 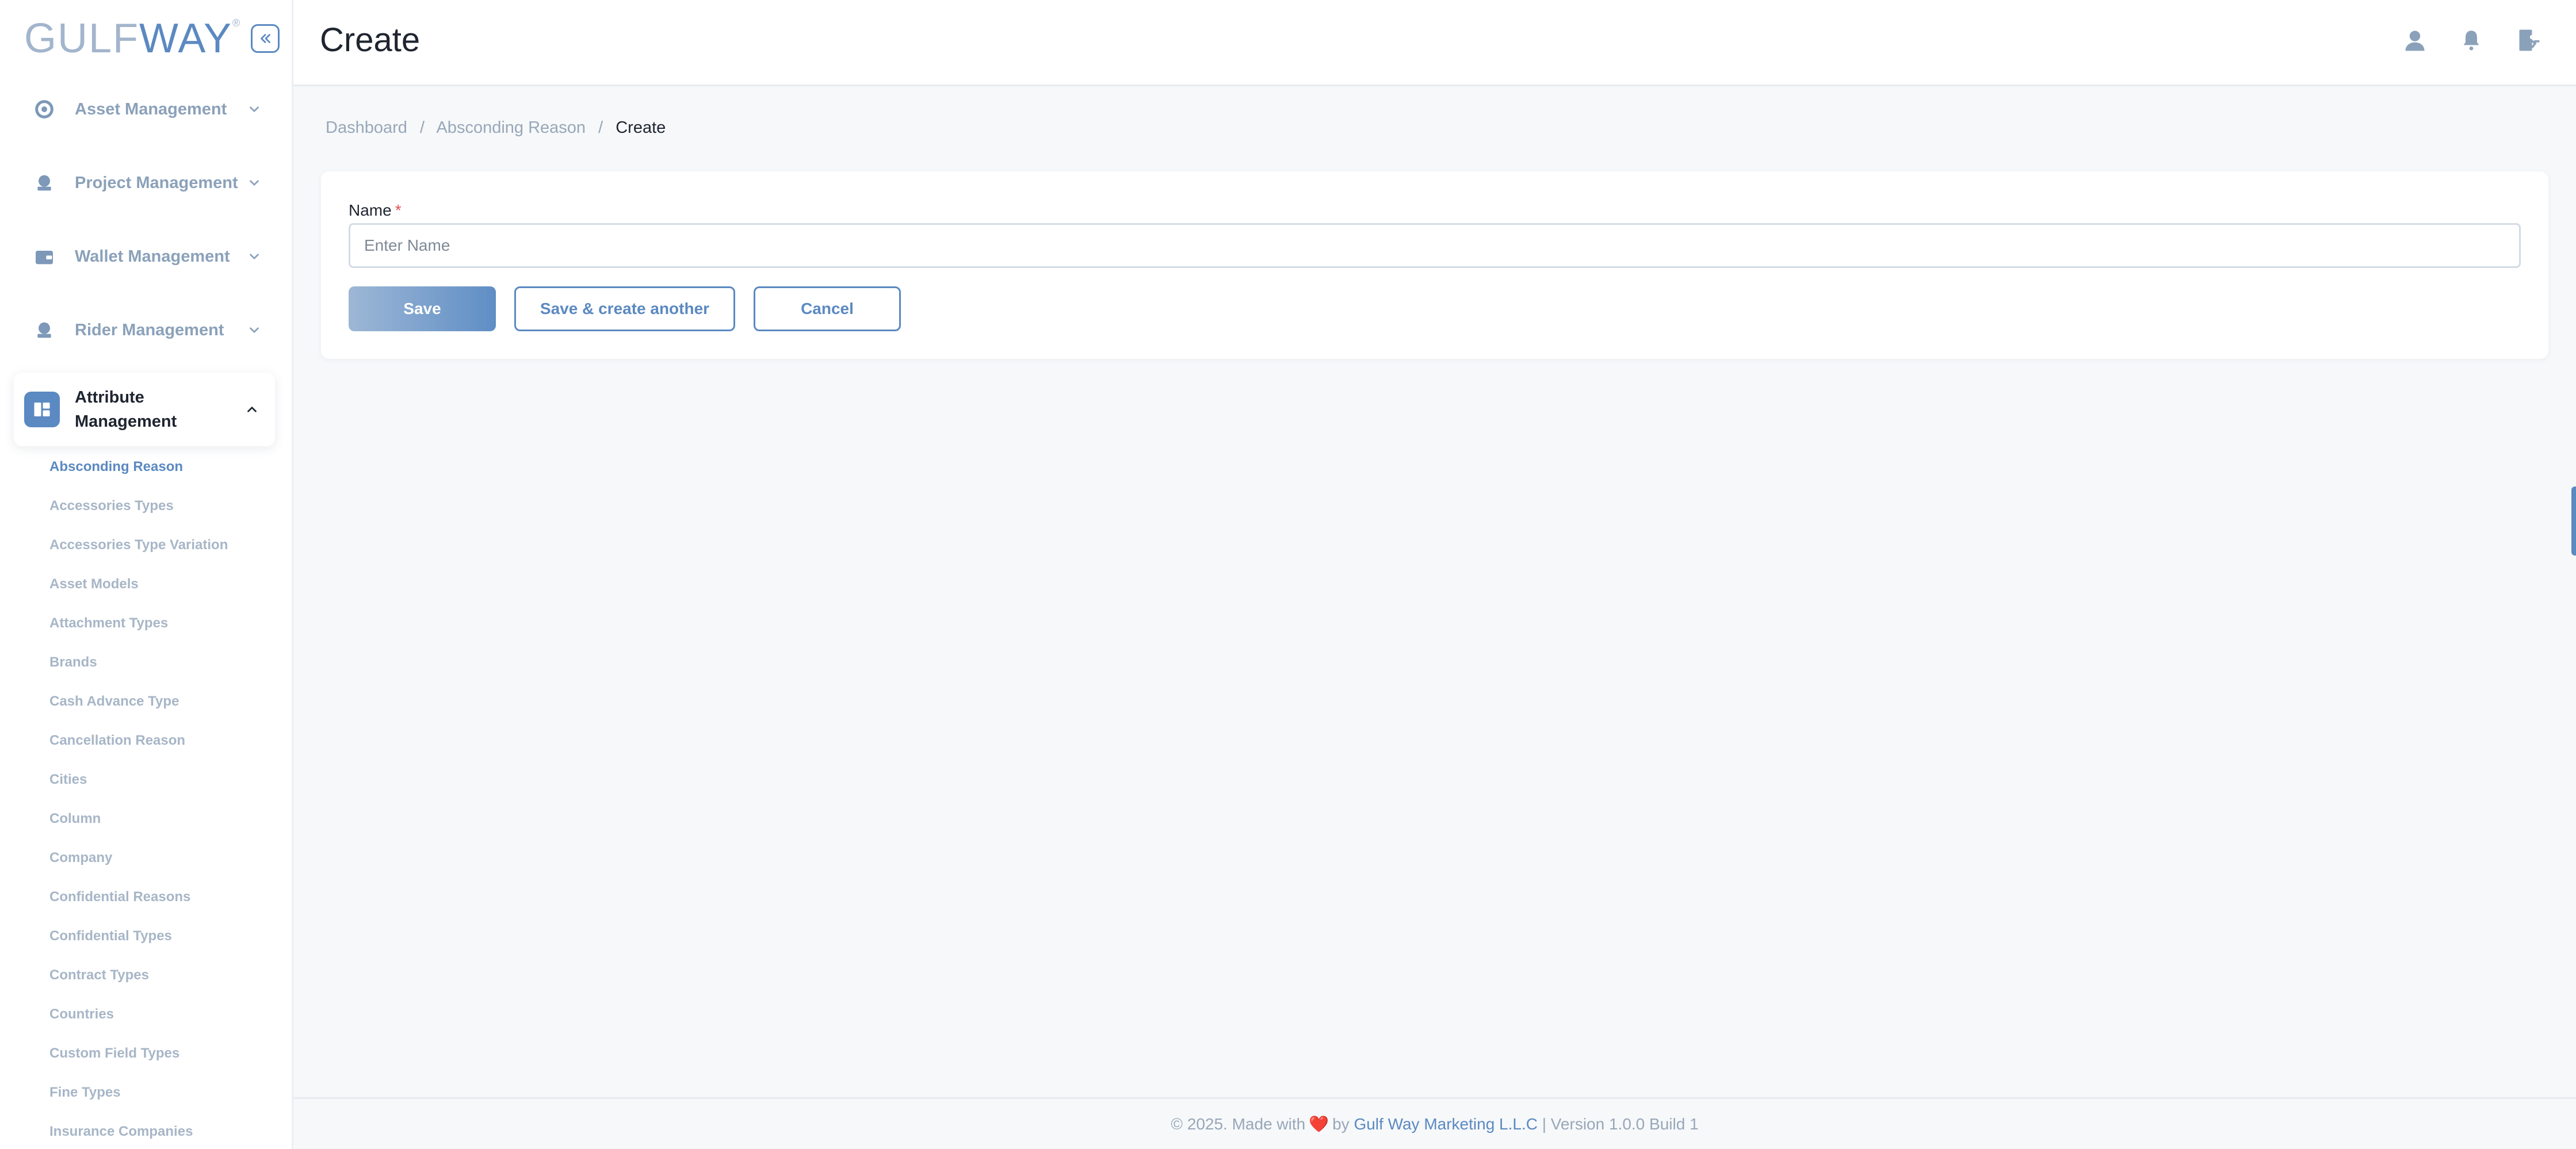 I want to click on sidebar-item-absconding-reason: Absconding Reason, so click(x=138, y=473).